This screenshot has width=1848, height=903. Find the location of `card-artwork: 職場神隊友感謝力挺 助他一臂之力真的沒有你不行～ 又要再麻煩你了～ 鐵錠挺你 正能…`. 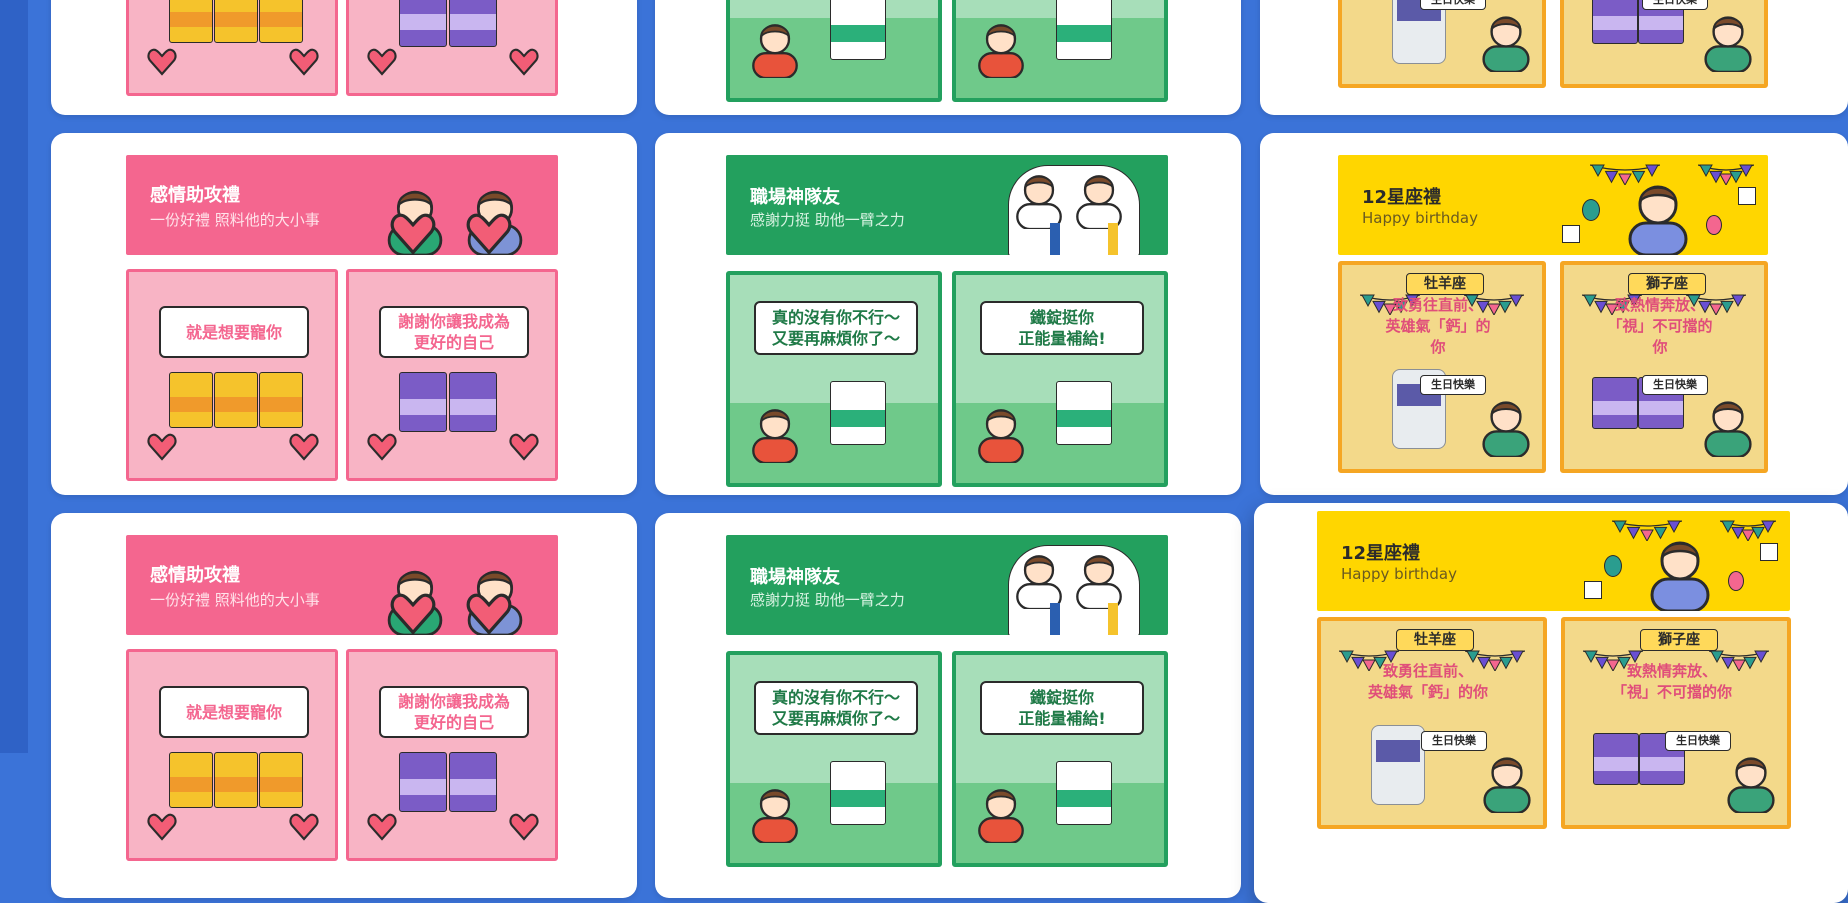

card-artwork: 職場神隊友感謝力挺 助他一臂之力真的沒有你不行～ 又要再麻煩你了～ 鐵錠挺你 正能… is located at coordinates (947, 705).